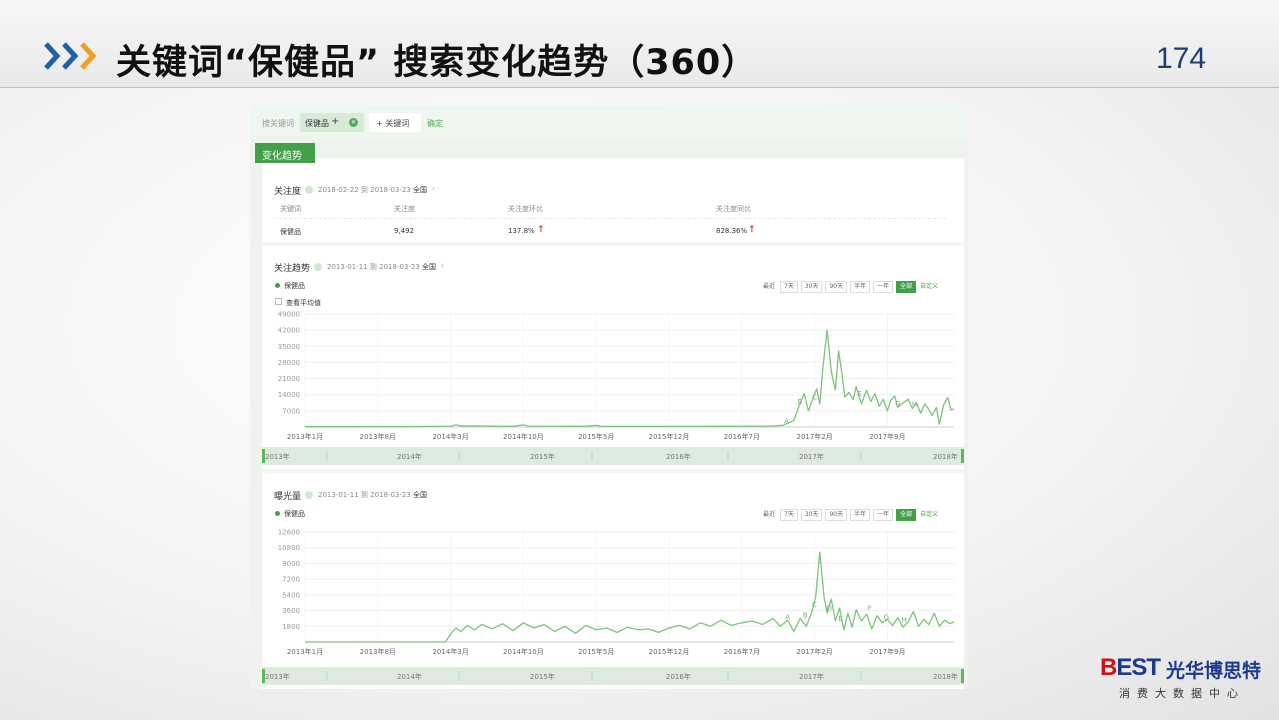 This screenshot has height=720, width=1279. Describe the element at coordinates (1181, 58) in the screenshot. I see `page-number: 174` at that location.